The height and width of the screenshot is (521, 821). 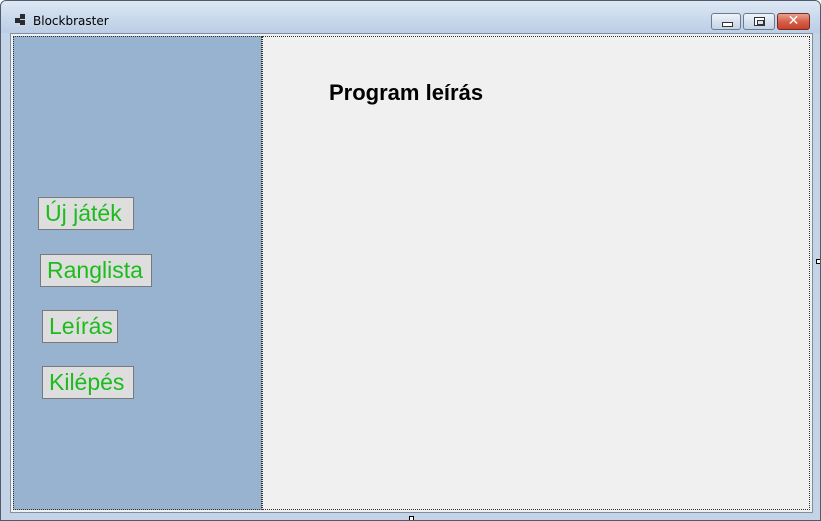 I want to click on exit-button: Kilépés, so click(x=88, y=382).